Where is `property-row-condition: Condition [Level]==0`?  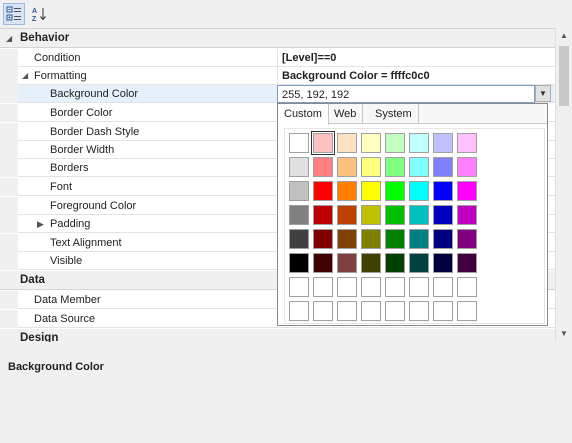 property-row-condition: Condition [Level]==0 is located at coordinates (277, 58).